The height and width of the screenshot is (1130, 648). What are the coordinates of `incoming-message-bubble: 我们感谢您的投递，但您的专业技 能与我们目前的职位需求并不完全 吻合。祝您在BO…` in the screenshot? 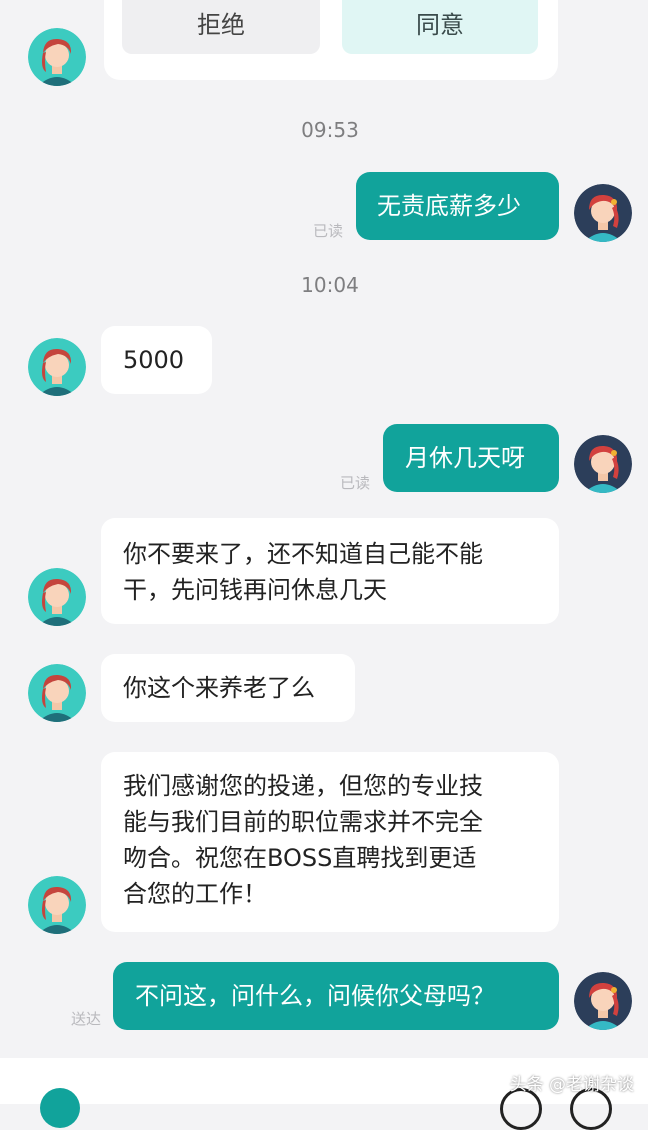 It's located at (330, 842).